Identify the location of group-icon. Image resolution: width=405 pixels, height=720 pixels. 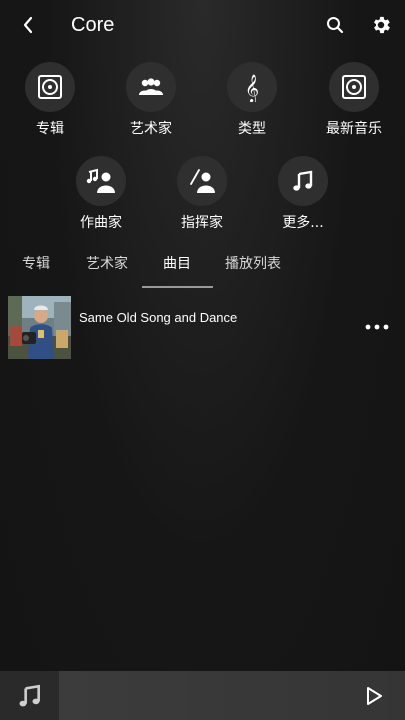
(151, 86).